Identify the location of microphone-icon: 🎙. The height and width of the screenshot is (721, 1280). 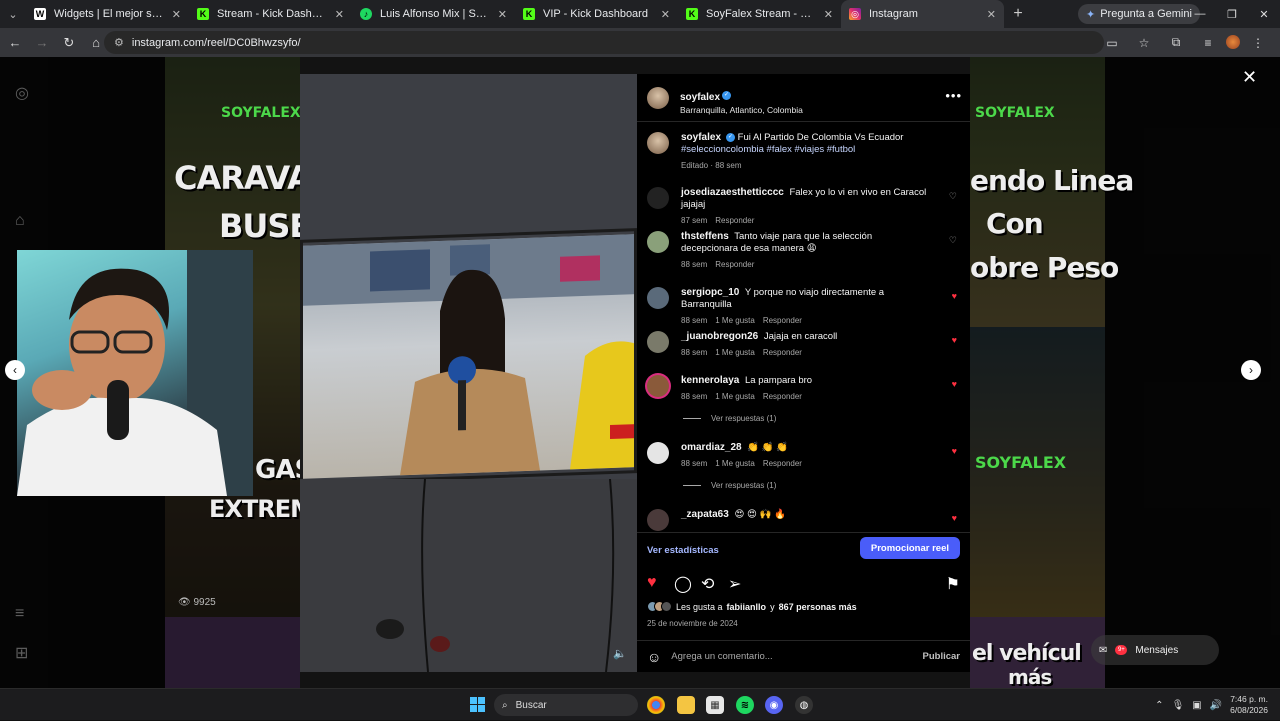
(1178, 705).